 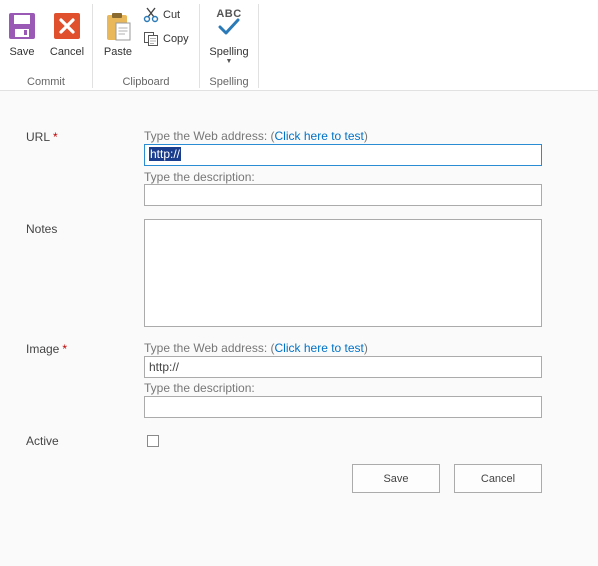 What do you see at coordinates (22, 52) in the screenshot?
I see `ribbon-save-label: Save` at bounding box center [22, 52].